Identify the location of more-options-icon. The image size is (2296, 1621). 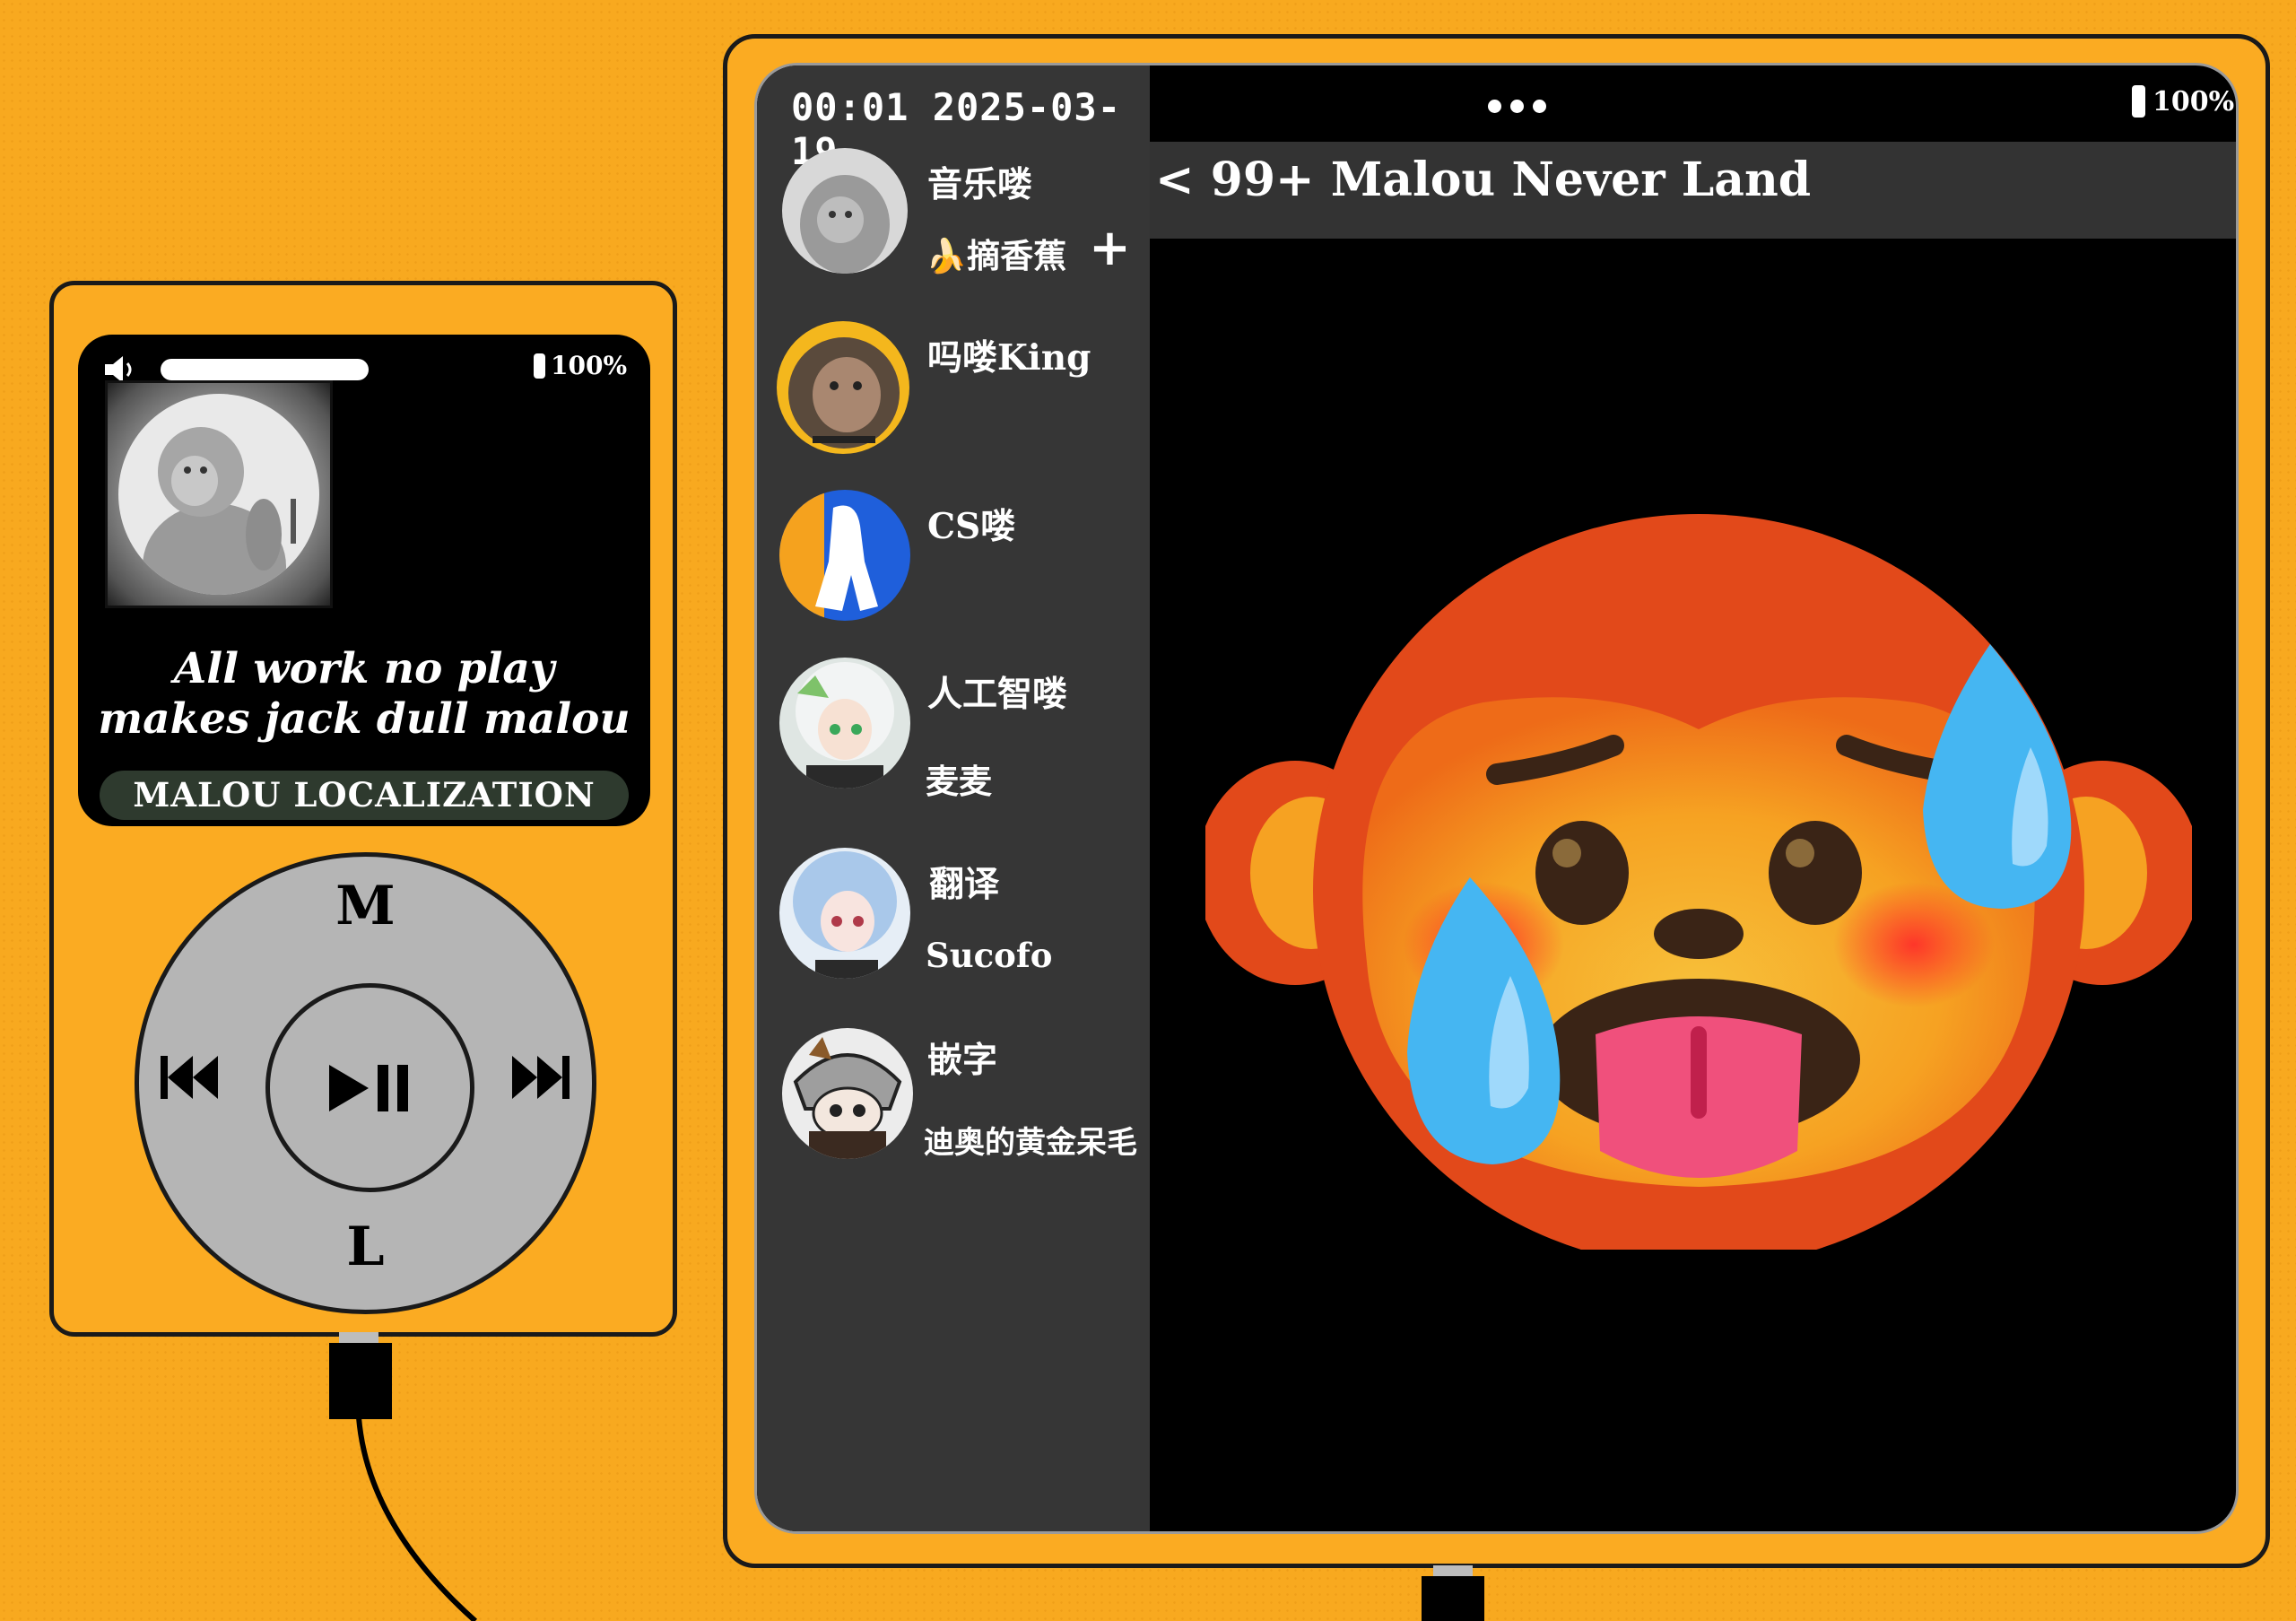
(1517, 106).